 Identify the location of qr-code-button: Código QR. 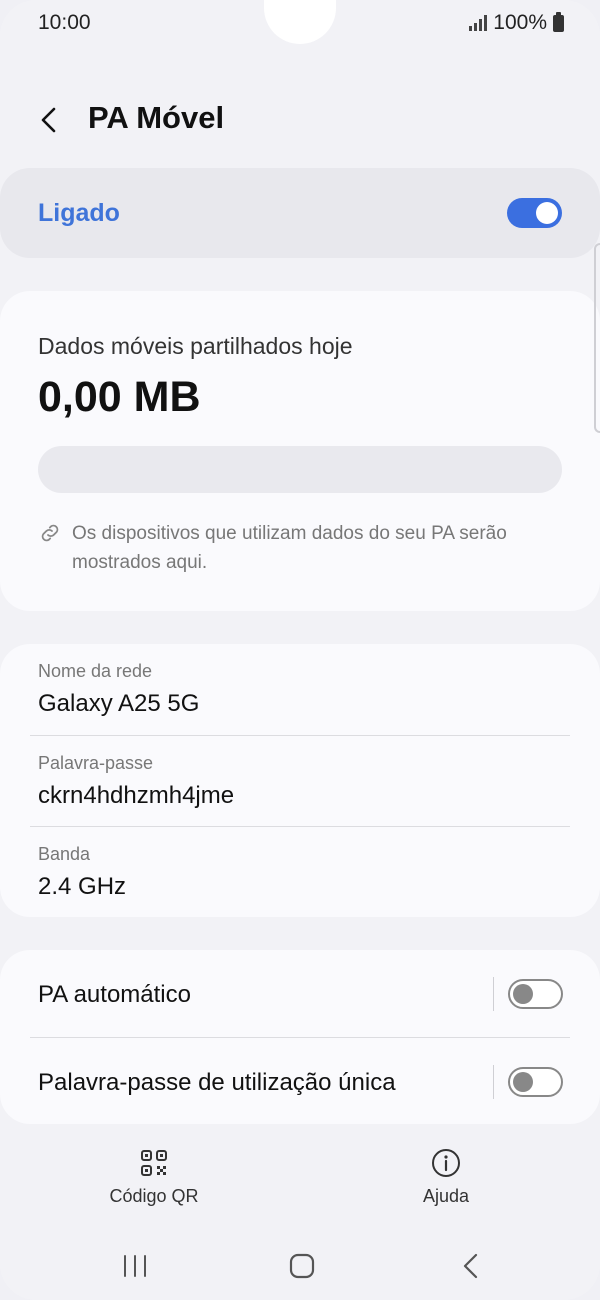
(154, 1177).